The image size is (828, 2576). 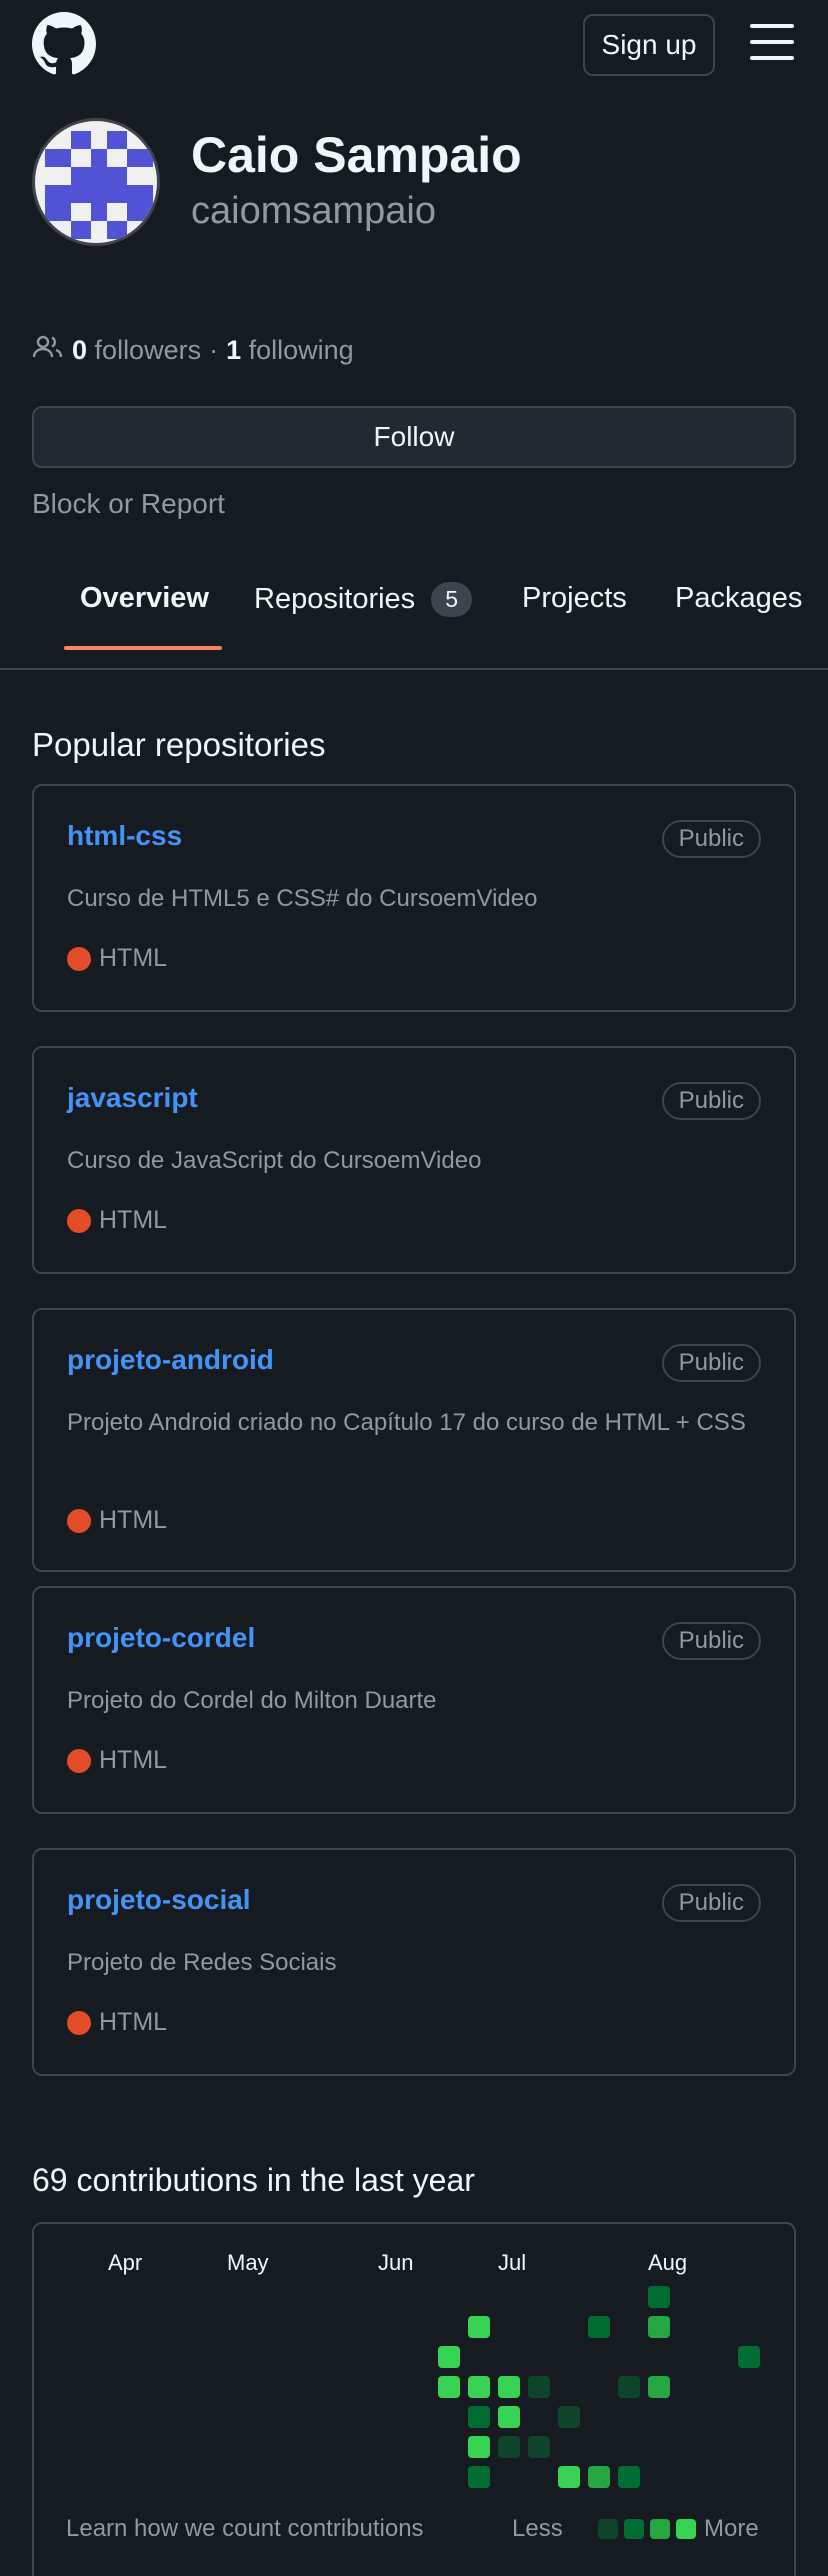 I want to click on followers-row: 0 followers · 1 following, so click(x=193, y=350).